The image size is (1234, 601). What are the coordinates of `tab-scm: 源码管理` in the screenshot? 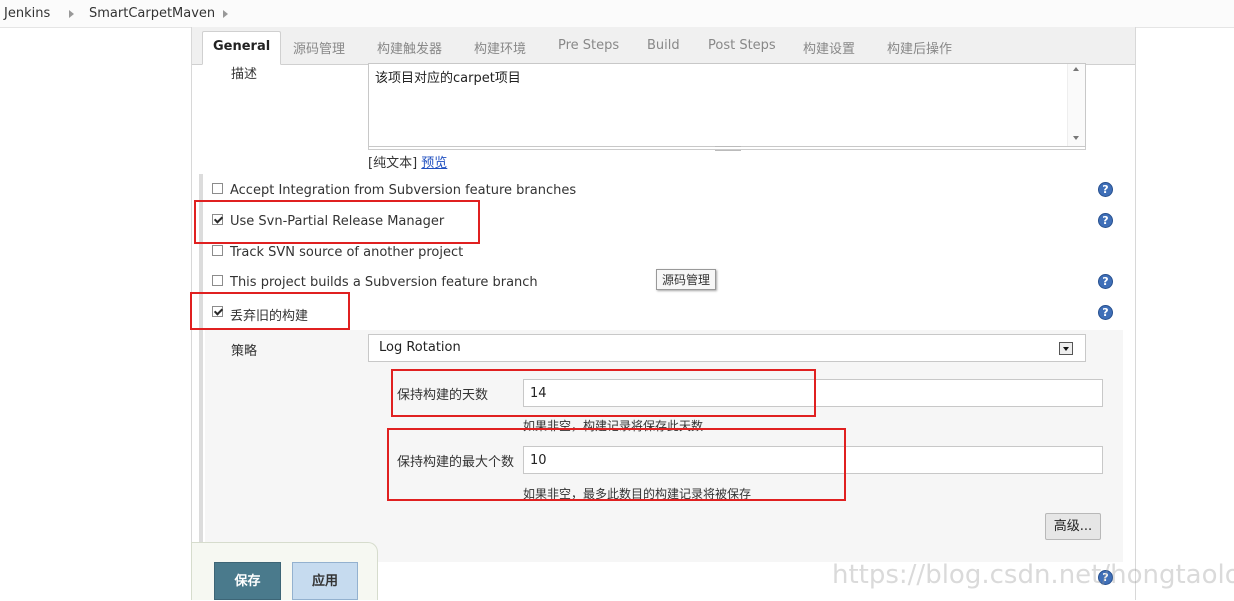 It's located at (319, 47).